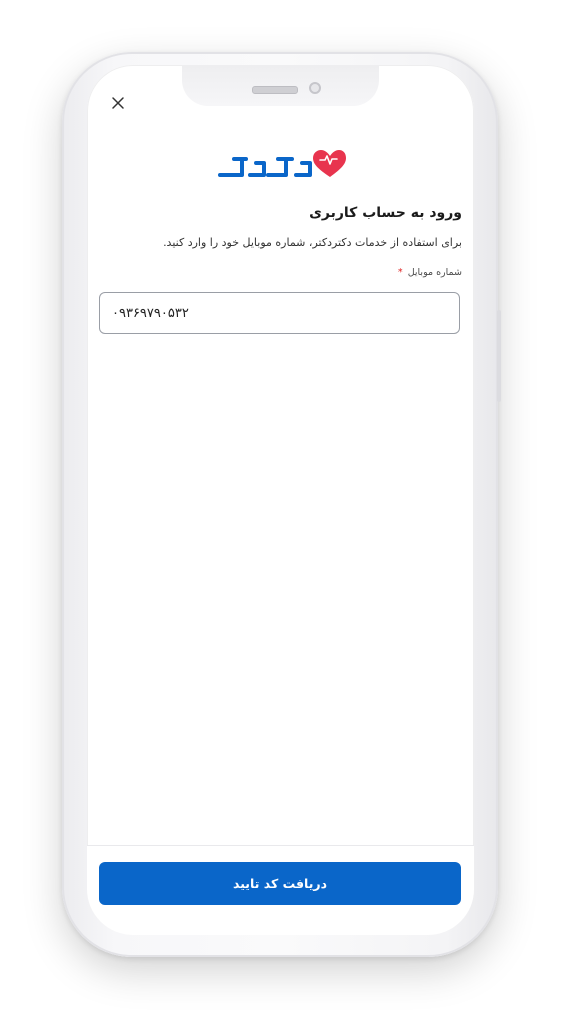 The height and width of the screenshot is (1024, 573). I want to click on phone-side-button, so click(499, 356).